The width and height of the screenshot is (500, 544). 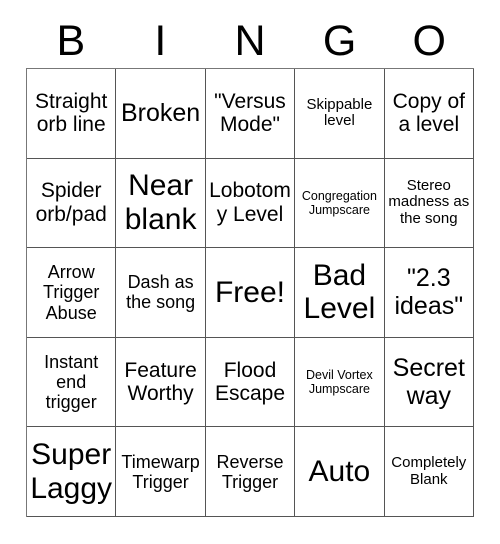 I want to click on bingo-cell-label: Arrow Trigger Abuse, so click(x=71, y=292).